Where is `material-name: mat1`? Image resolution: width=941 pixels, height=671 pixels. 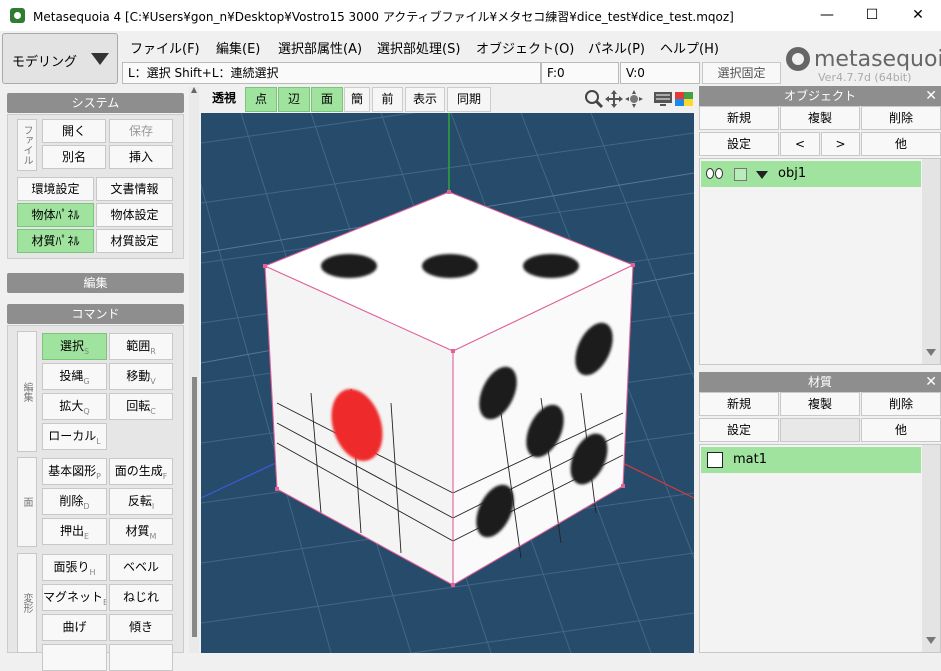
material-name: mat1 is located at coordinates (750, 459).